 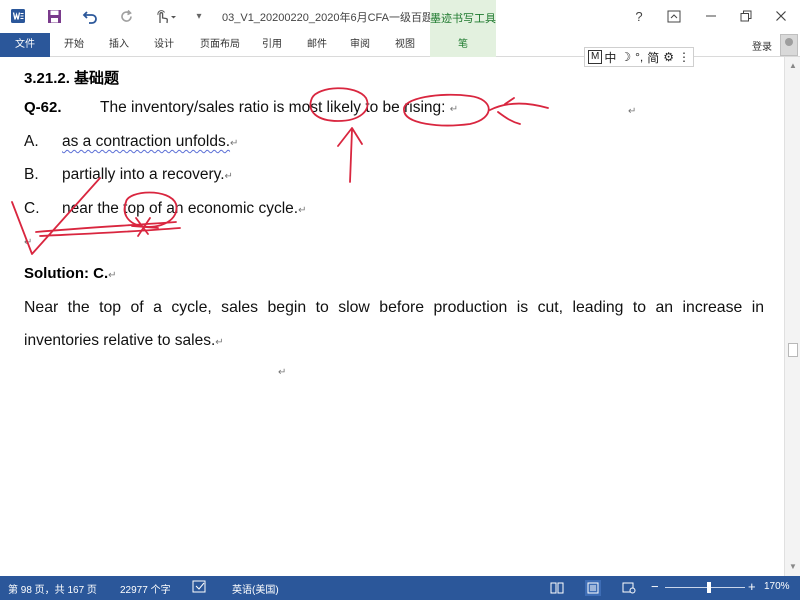 I want to click on option-c-text: near the top of an economic cycle.↵, so click(x=184, y=209).